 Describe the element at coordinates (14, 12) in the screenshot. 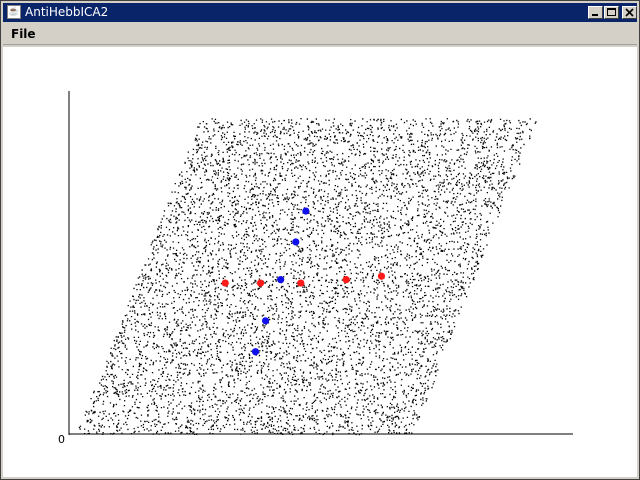

I see `java-app-icon: ☕` at that location.